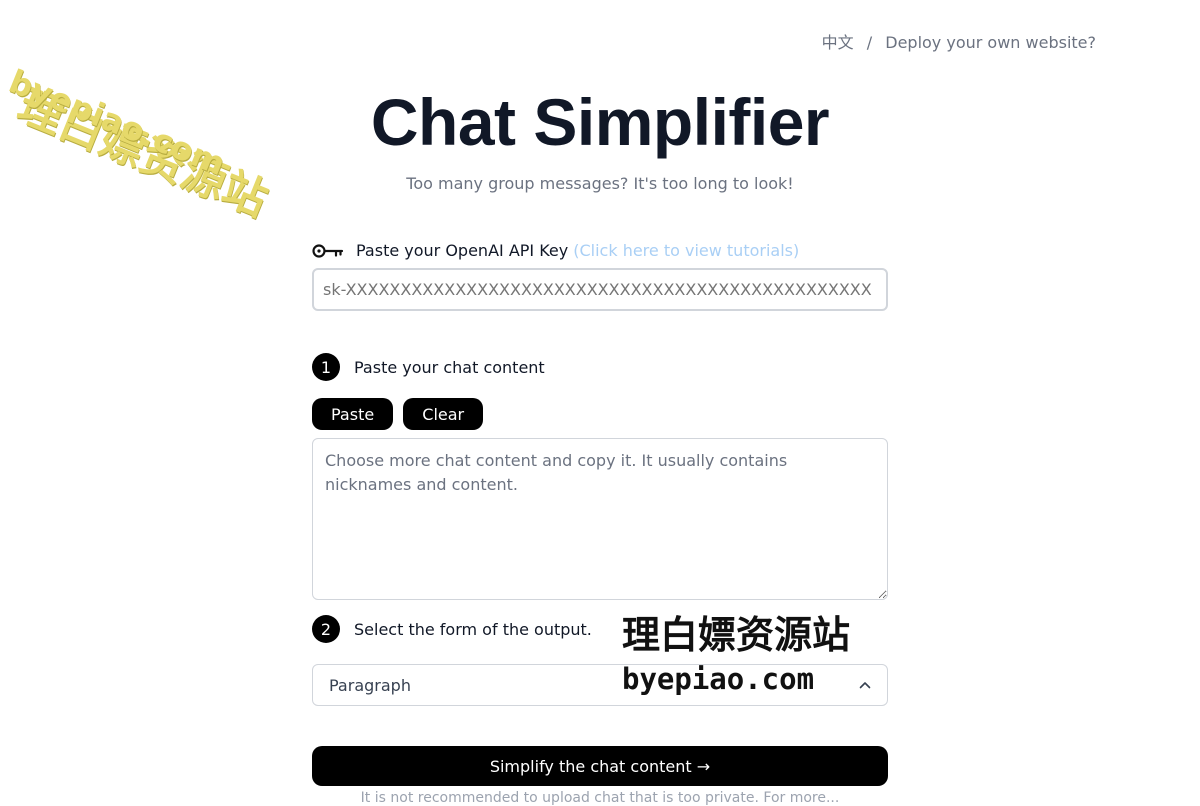 The height and width of the screenshot is (806, 1200). I want to click on chat-actions: Paste Clear, so click(600, 414).